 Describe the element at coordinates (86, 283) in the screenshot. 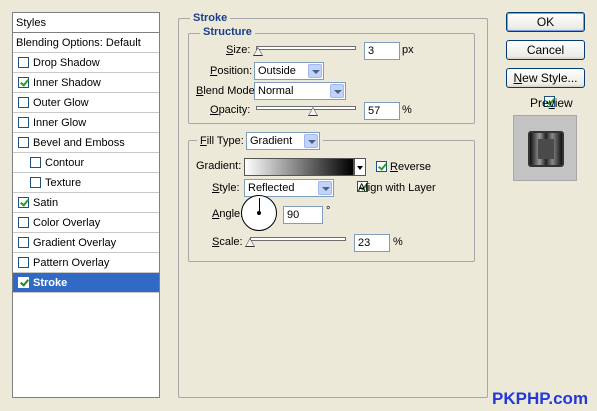

I see `style-item-stroke: Stroke` at that location.